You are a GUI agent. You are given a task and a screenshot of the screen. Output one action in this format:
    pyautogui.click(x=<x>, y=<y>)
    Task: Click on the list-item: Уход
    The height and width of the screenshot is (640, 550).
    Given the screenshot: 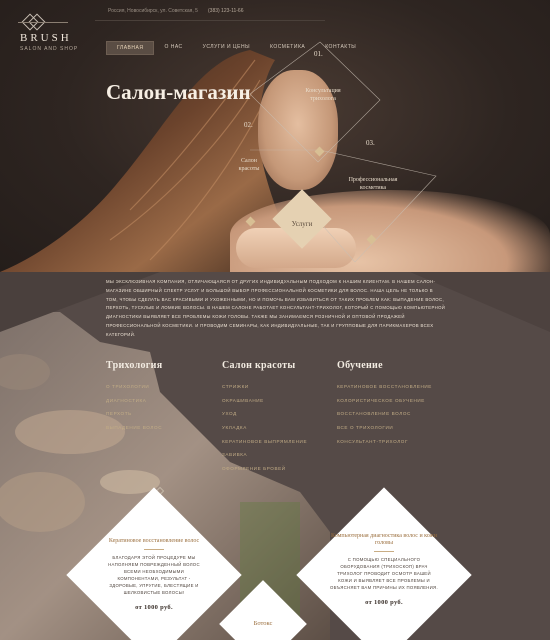 What is the action you would take?
    pyautogui.click(x=264, y=418)
    